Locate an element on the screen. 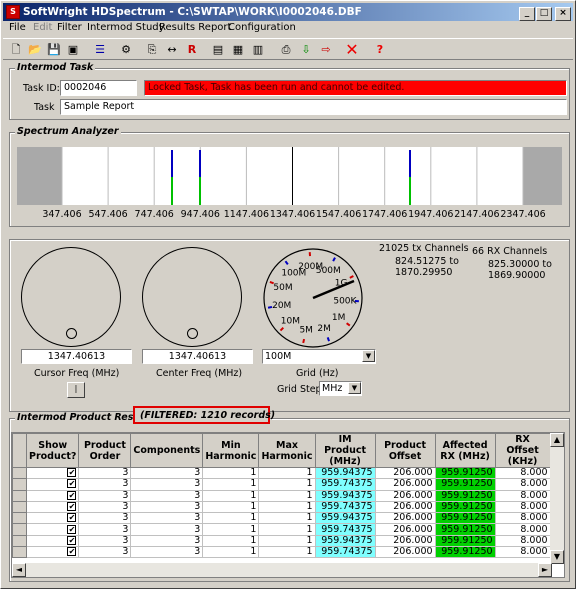 This screenshot has height=589, width=576. delete-icon: ✕ is located at coordinates (352, 50).